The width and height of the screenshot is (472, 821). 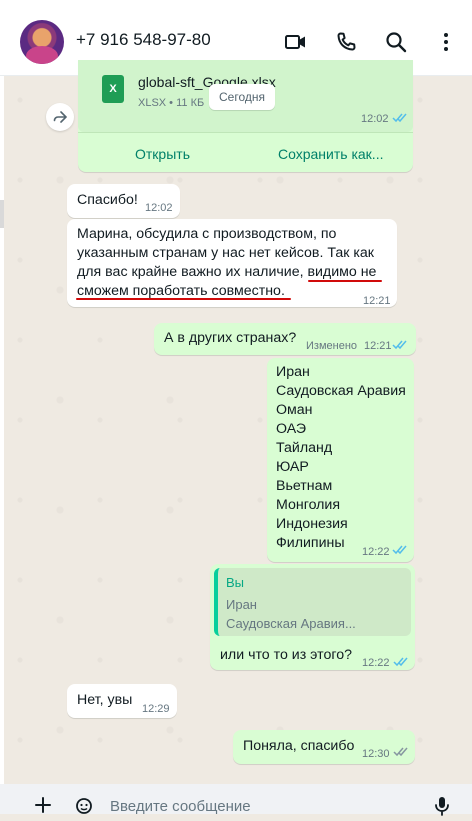 I want to click on file-meta: XLSX • 11 КБ, so click(x=171, y=103).